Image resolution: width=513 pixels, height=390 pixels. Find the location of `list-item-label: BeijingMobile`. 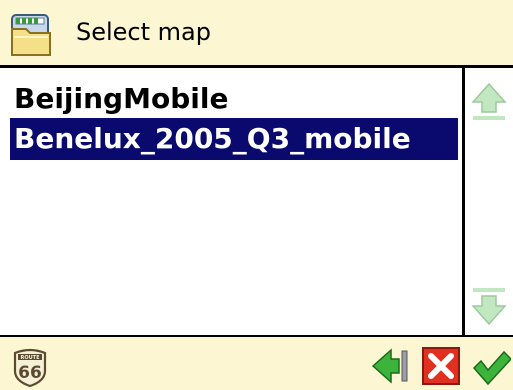

list-item-label: BeijingMobile is located at coordinates (121, 98).